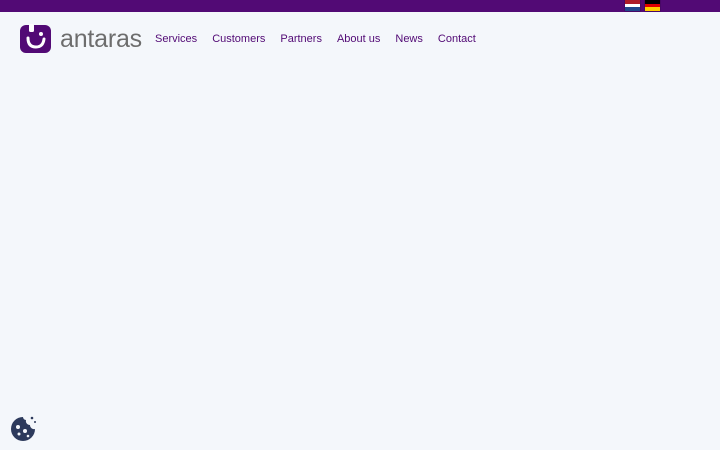 The height and width of the screenshot is (450, 720). What do you see at coordinates (358, 39) in the screenshot?
I see `nav-item-about-us: About us` at bounding box center [358, 39].